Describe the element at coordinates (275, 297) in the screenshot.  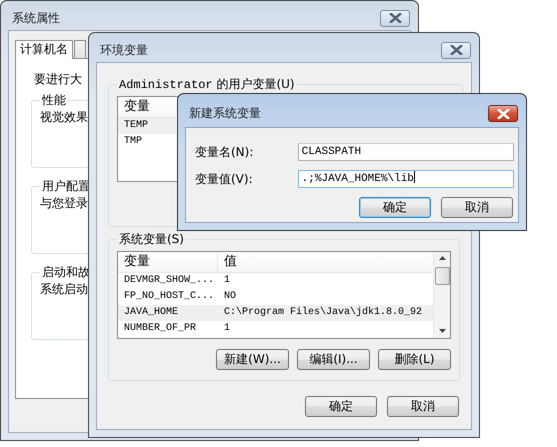
I see `table-row: FP_NO_HOST_C... NO` at that location.